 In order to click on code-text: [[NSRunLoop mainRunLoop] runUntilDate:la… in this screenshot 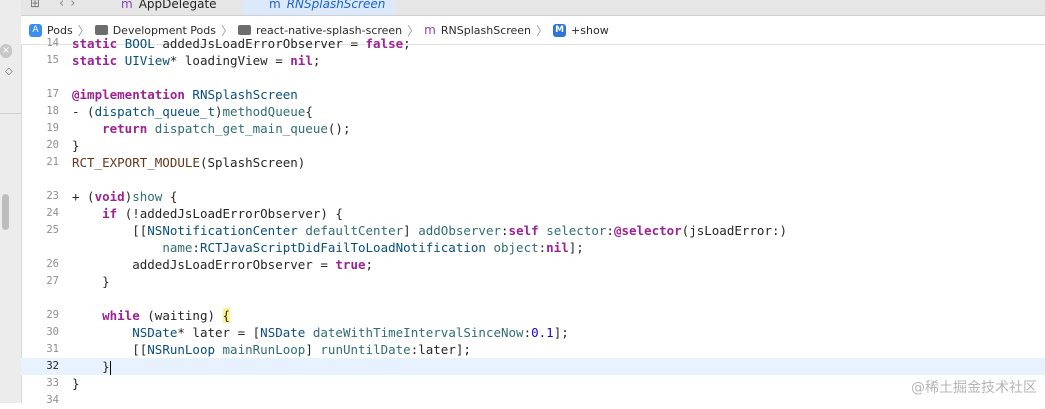, I will do `click(271, 349)`.